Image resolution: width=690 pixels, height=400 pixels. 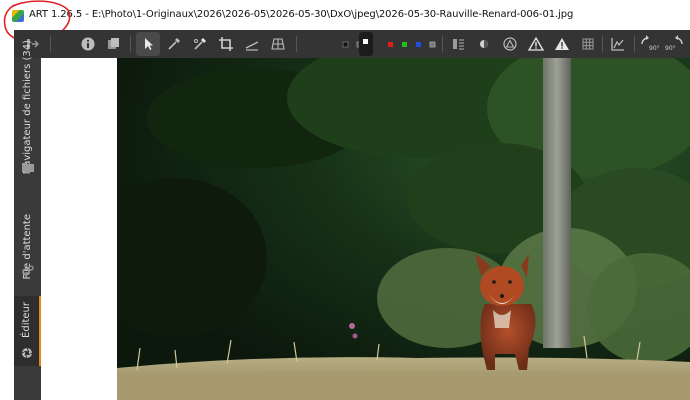 I want to click on bg-white-icon, so click(x=365, y=41).